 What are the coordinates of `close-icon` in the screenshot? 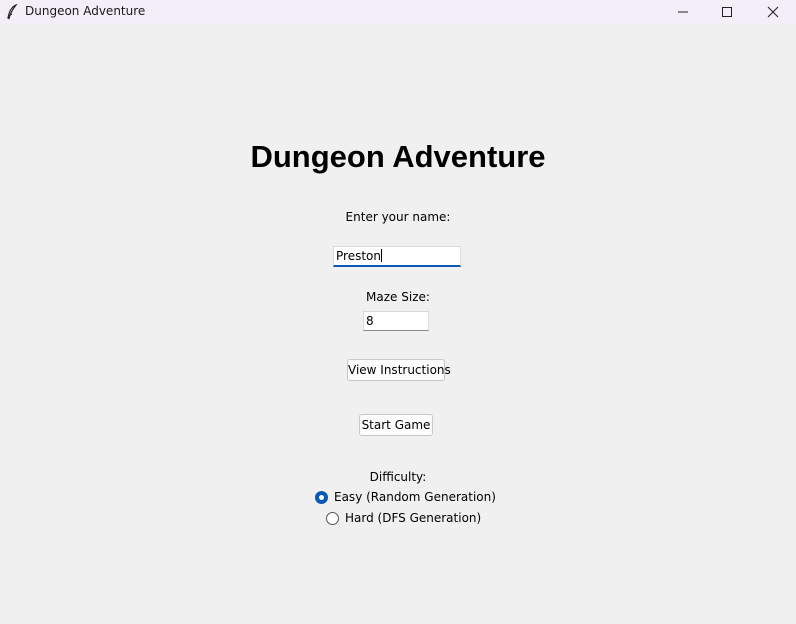 It's located at (773, 12).